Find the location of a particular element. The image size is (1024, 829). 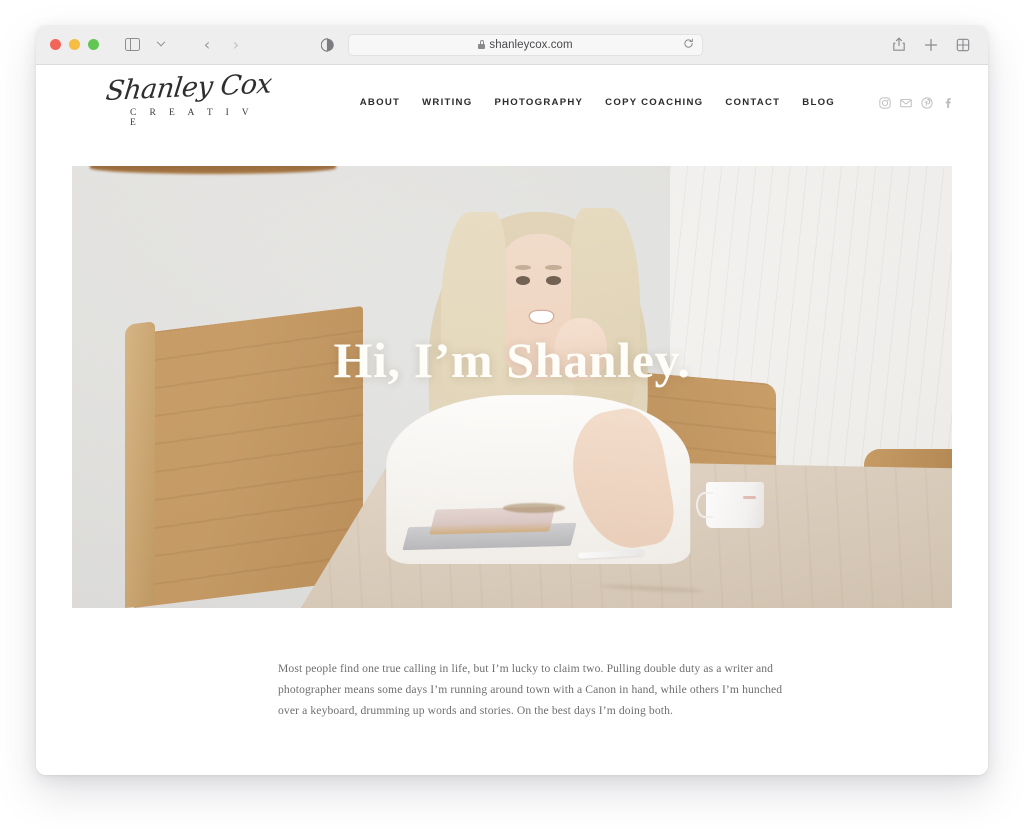

share-button is located at coordinates (899, 45).